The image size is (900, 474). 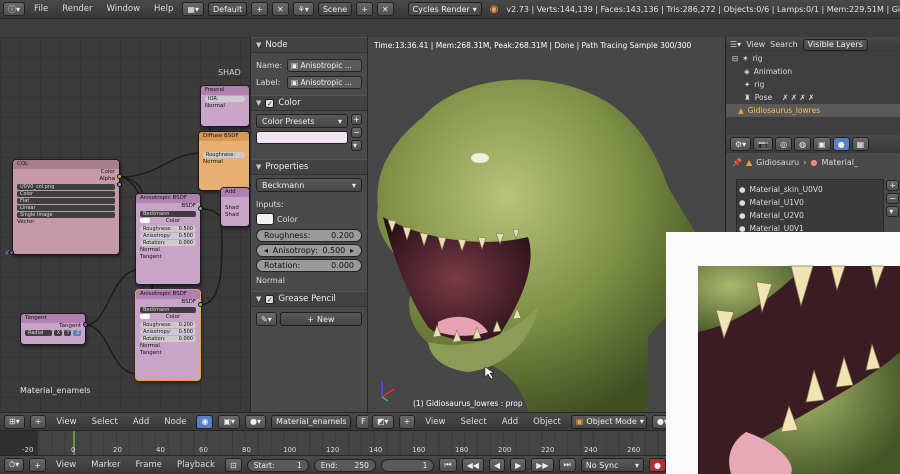 I want to click on remove-material-slot-button: −, so click(x=892, y=198).